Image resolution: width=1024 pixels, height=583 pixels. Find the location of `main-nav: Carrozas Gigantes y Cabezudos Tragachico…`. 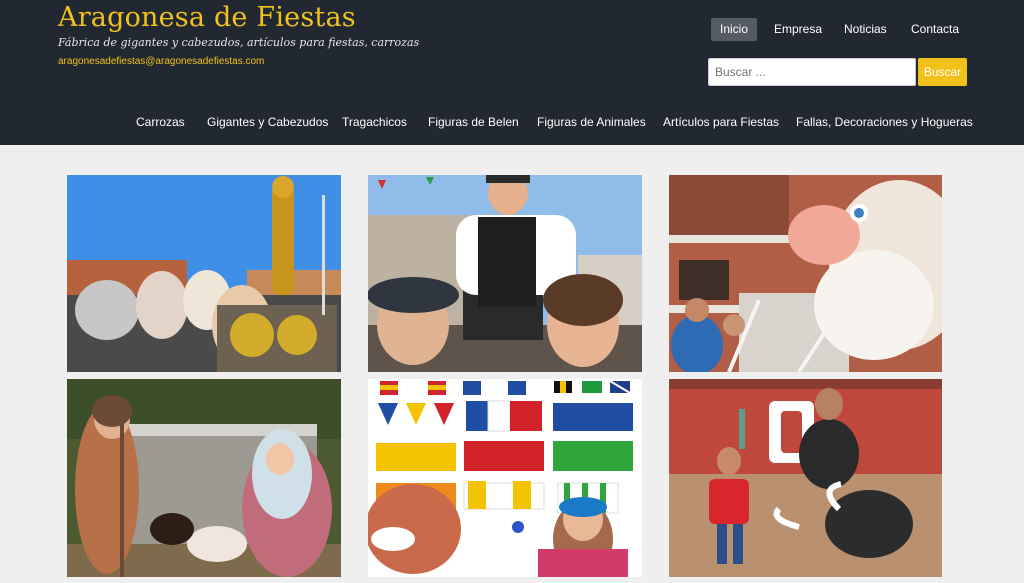

main-nav: Carrozas Gigantes y Cabezudos Tragachico… is located at coordinates (512, 122).